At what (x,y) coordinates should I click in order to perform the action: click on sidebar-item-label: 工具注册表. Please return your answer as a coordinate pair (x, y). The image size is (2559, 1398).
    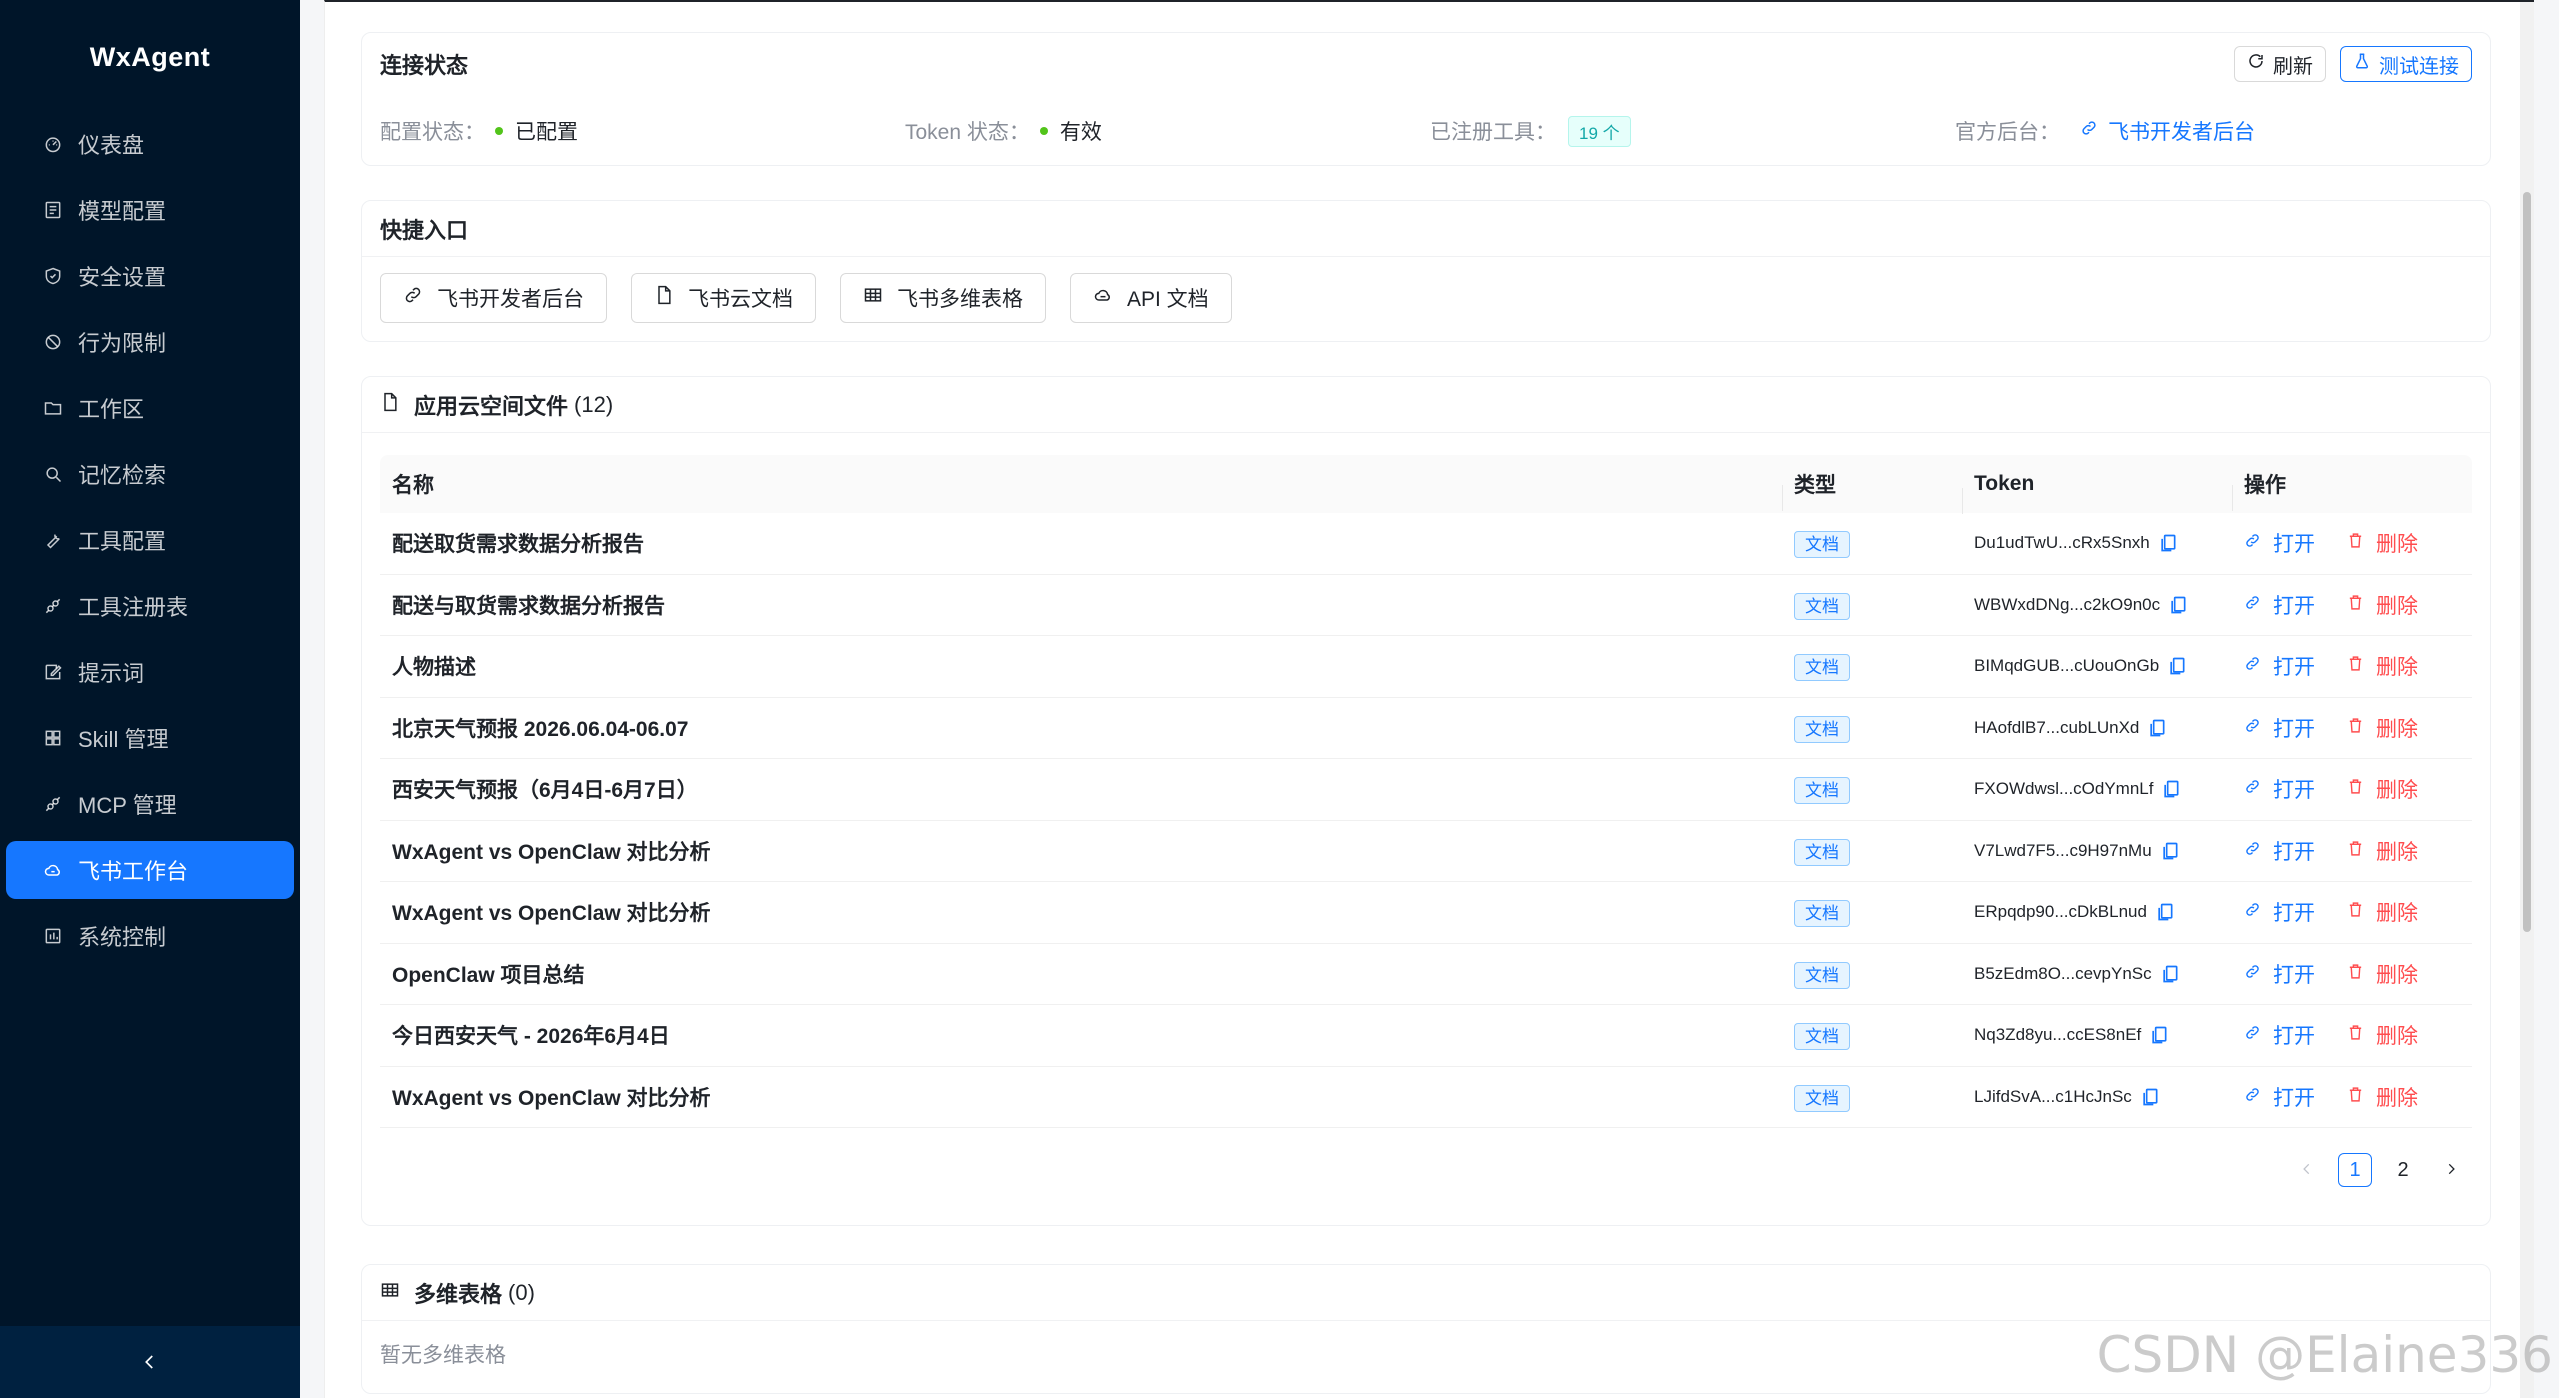
    Looking at the image, I should click on (133, 607).